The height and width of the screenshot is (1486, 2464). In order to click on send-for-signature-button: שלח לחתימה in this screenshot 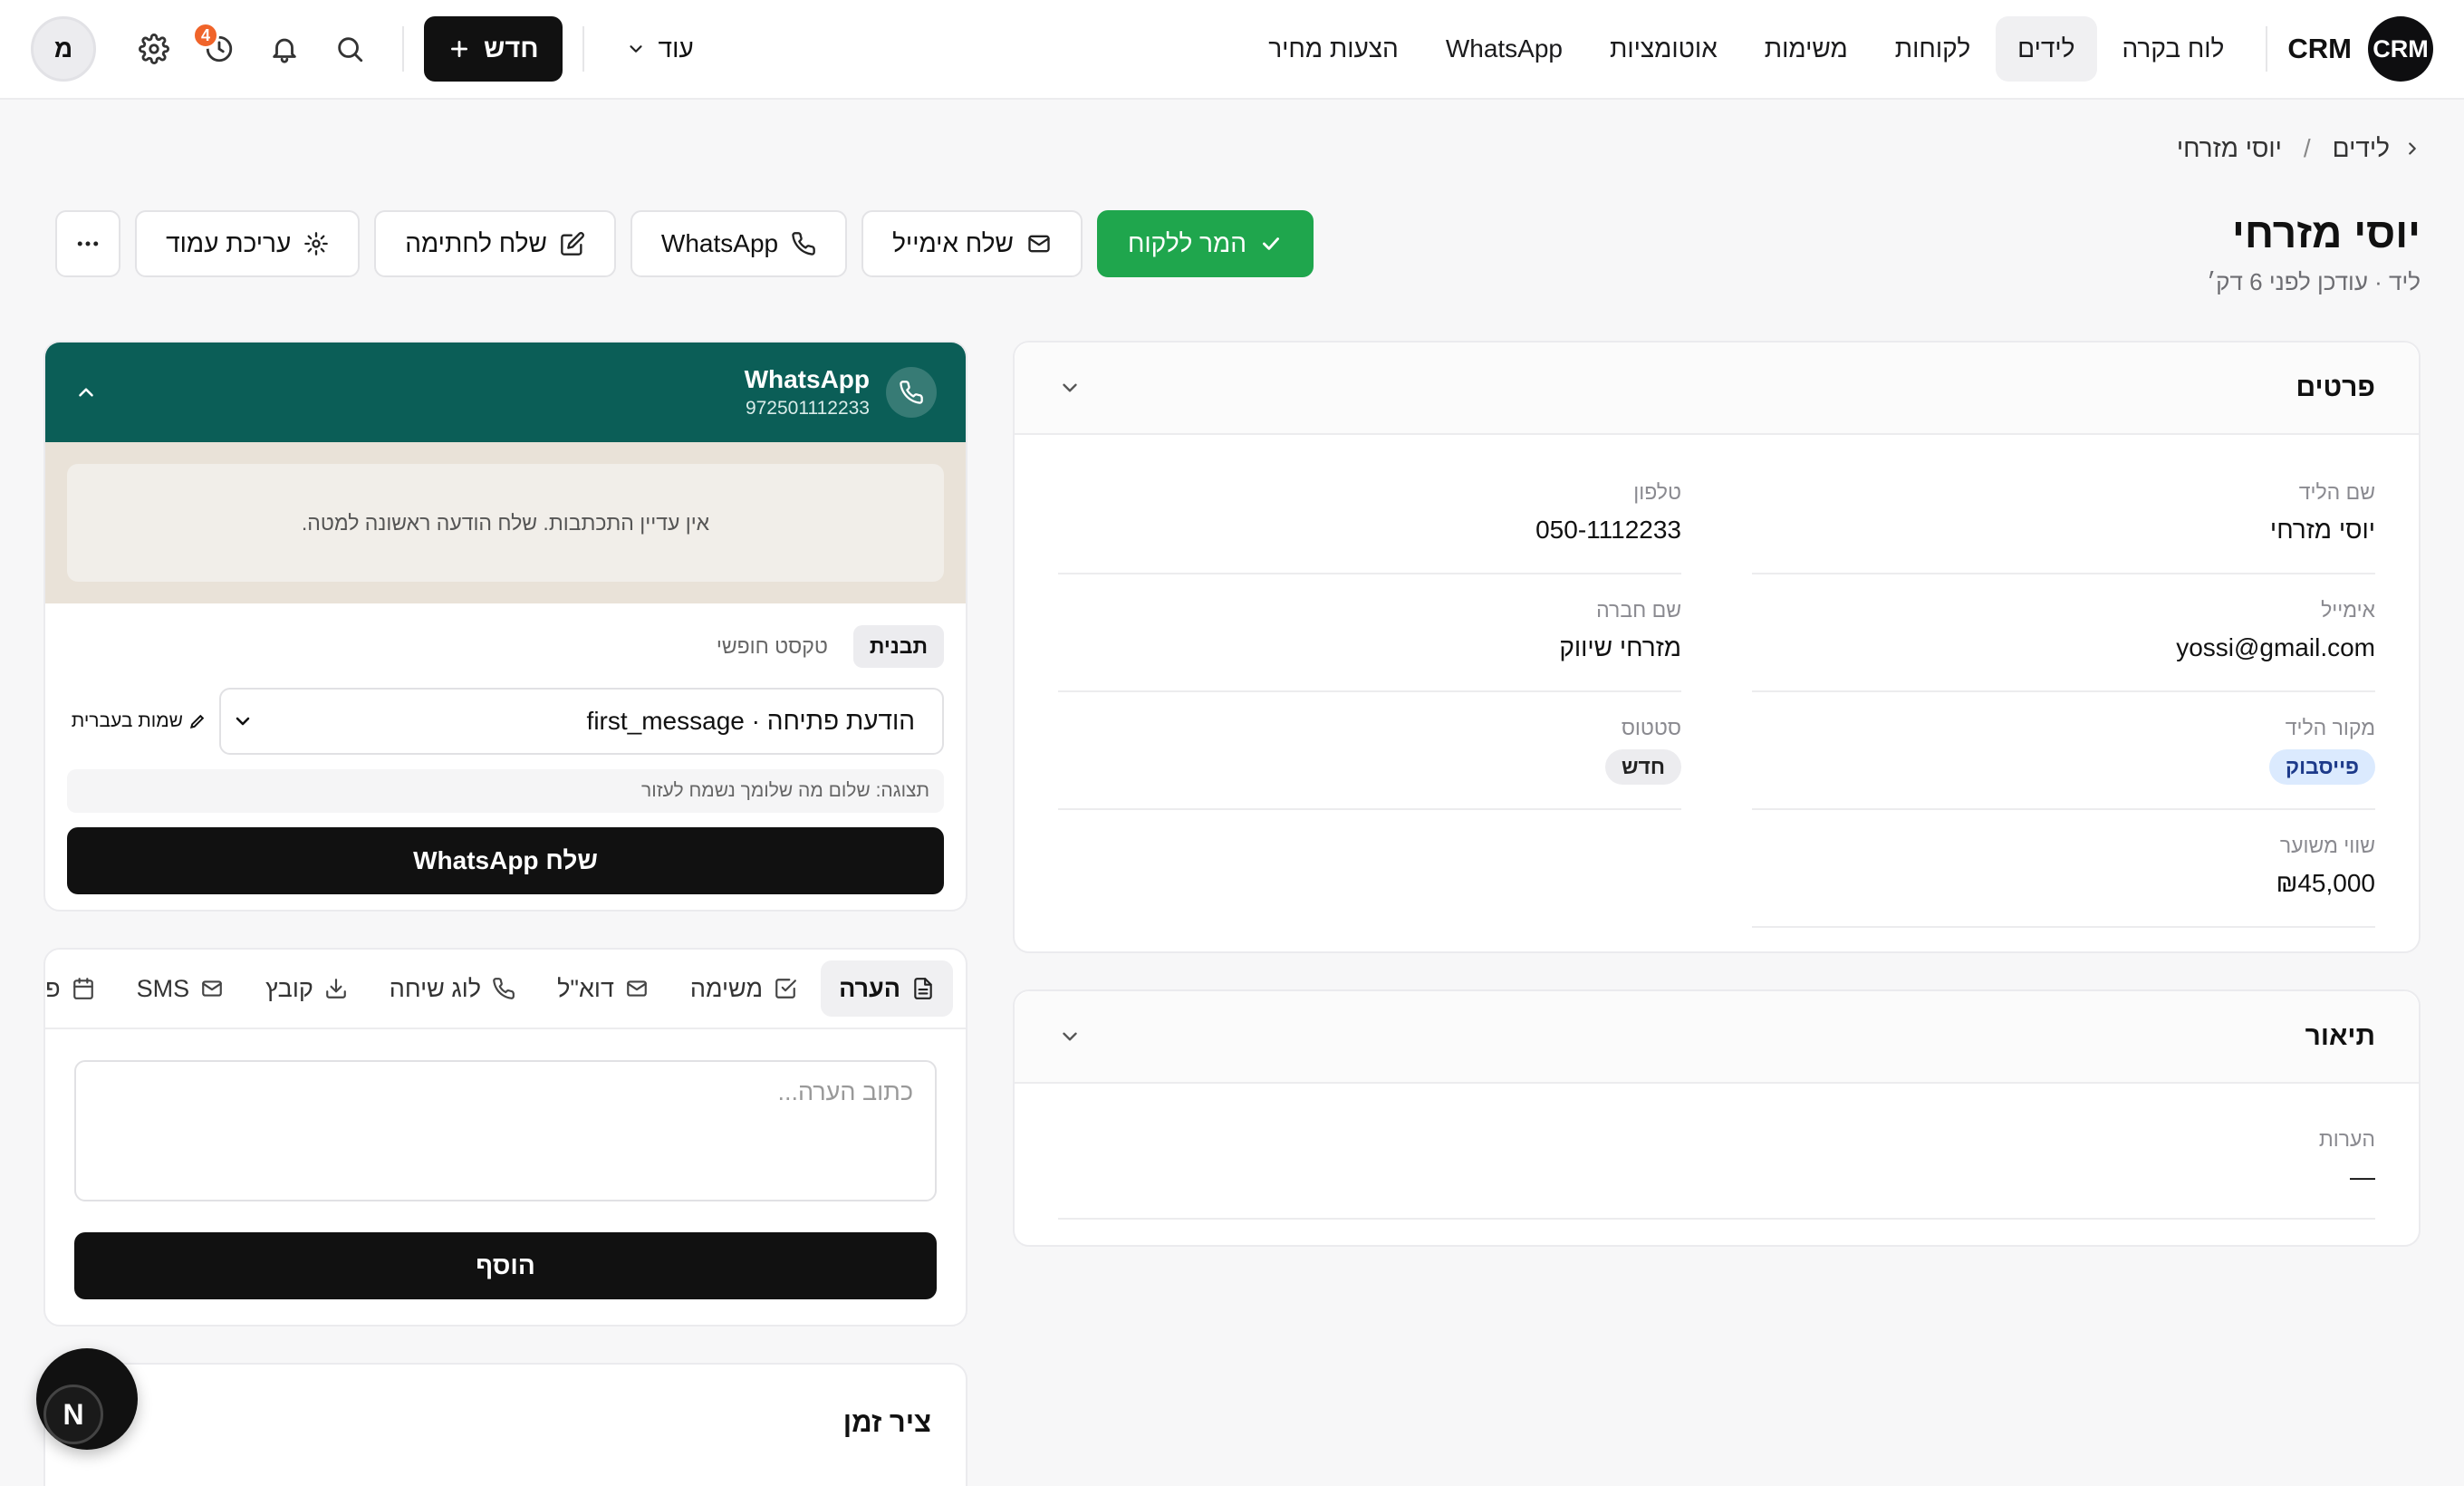, I will do `click(495, 244)`.